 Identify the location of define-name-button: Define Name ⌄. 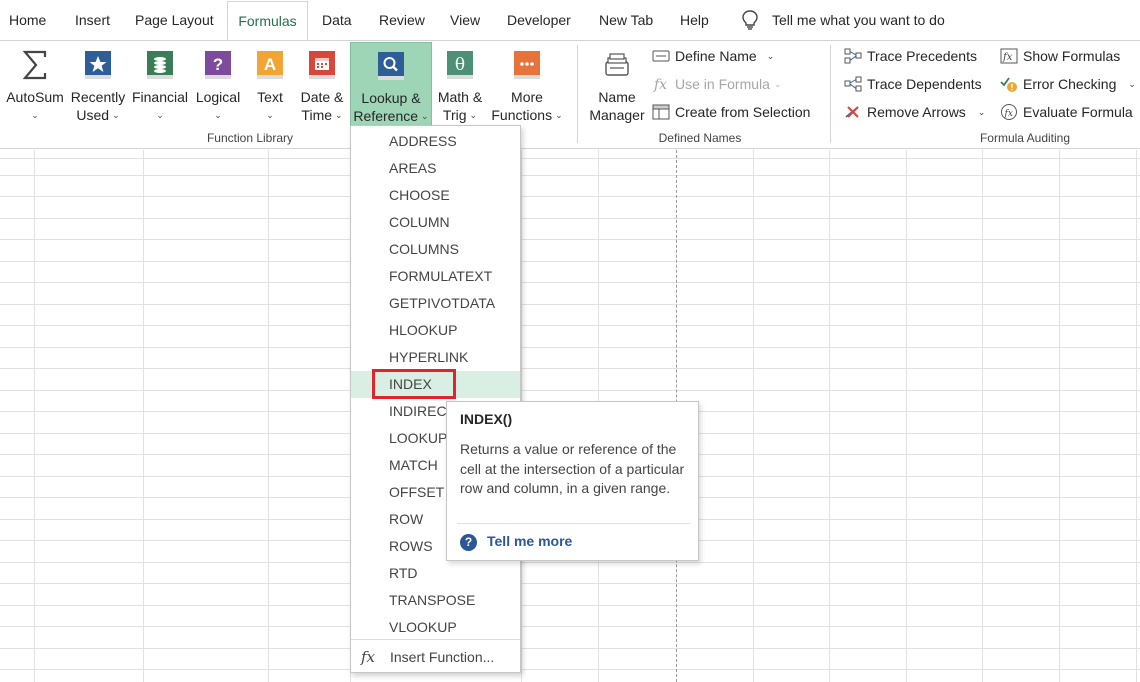
(713, 56).